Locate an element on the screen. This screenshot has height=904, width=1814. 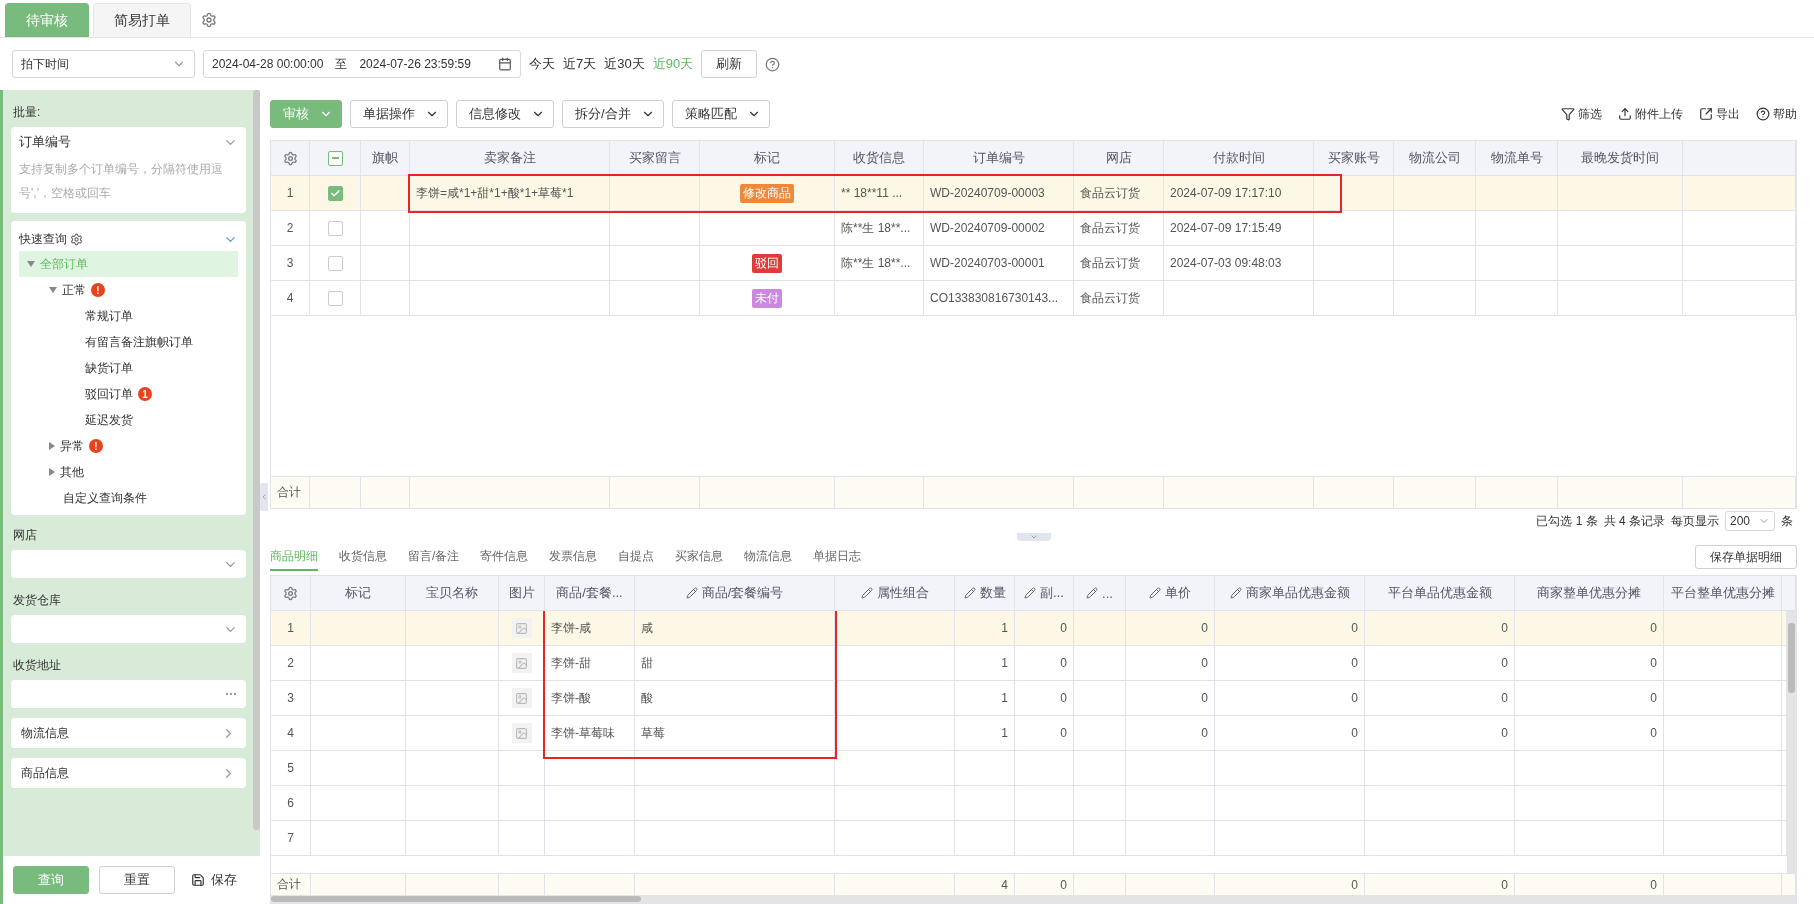
detail-row: 2 李饼-甜 甜 1 0 0 0 0 0 is located at coordinates (1029, 663).